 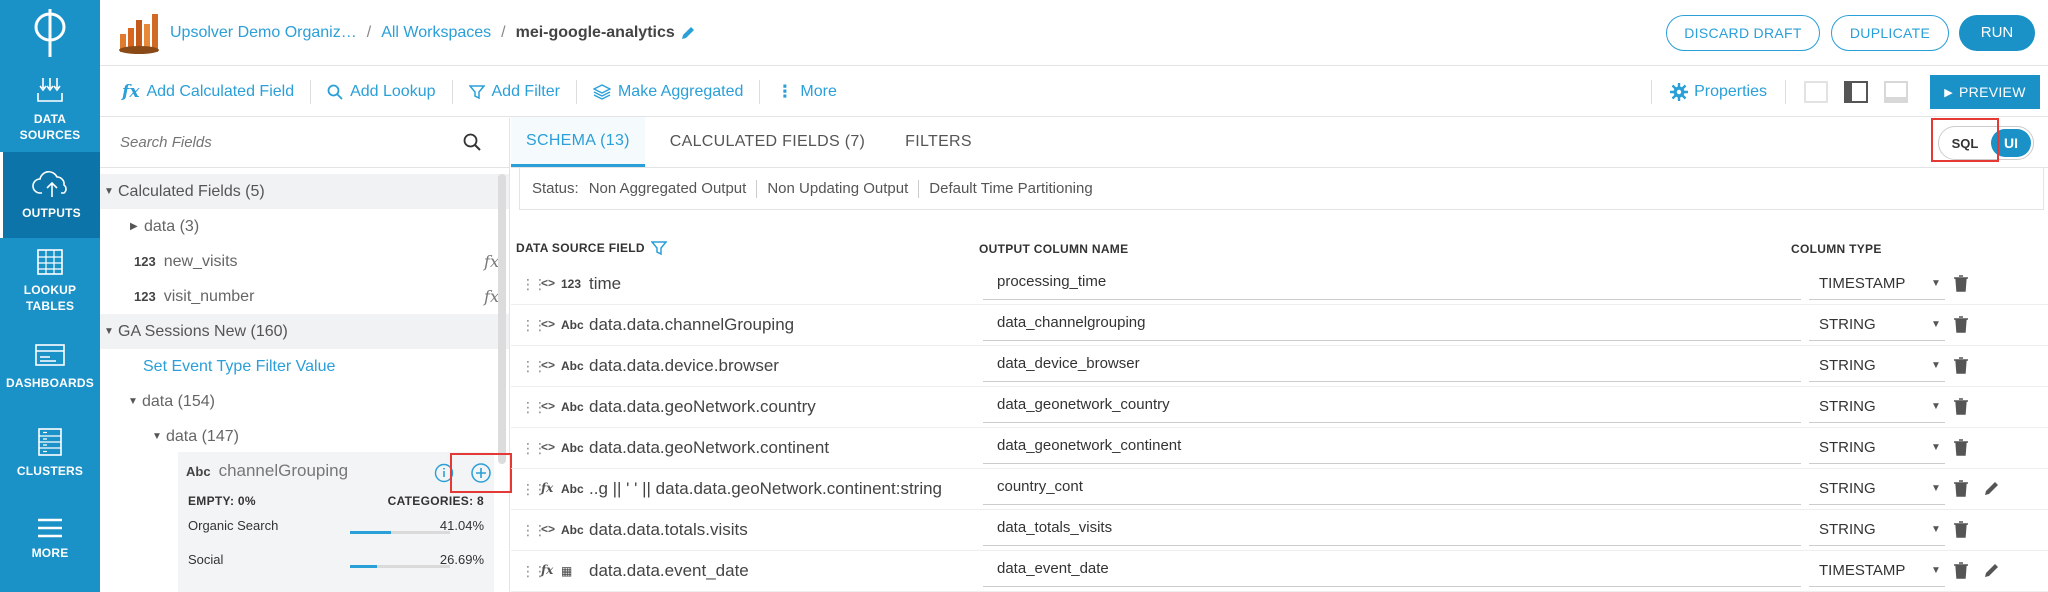 I want to click on category-bar-fill, so click(x=371, y=532).